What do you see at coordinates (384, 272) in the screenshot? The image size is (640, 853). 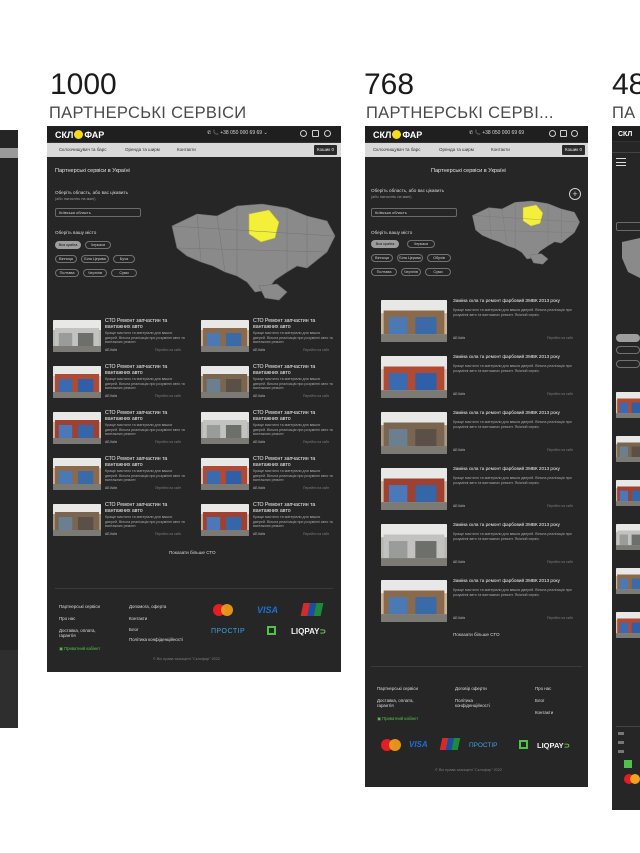 I see `city-chip: Полтава` at bounding box center [384, 272].